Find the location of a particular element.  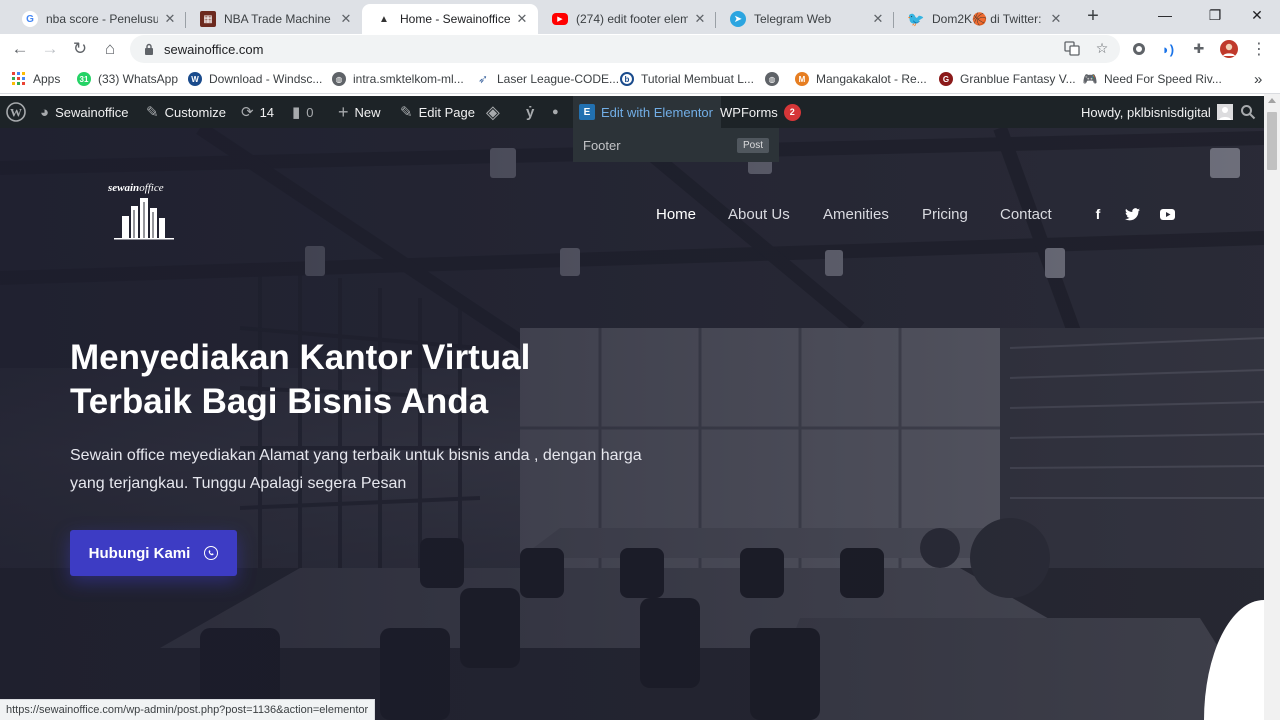

bookmark-whatsapp: 31 (33) WhatsApp is located at coordinates (127, 79).